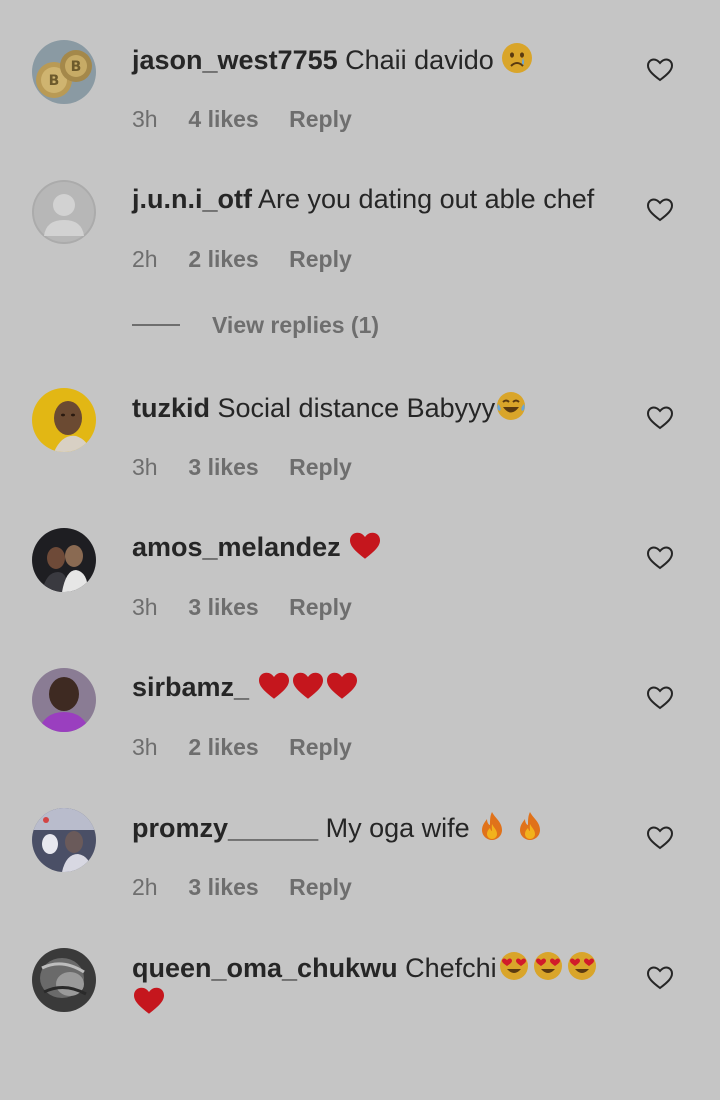 The height and width of the screenshot is (1100, 720). I want to click on comment-username: tuzkid, so click(171, 408).